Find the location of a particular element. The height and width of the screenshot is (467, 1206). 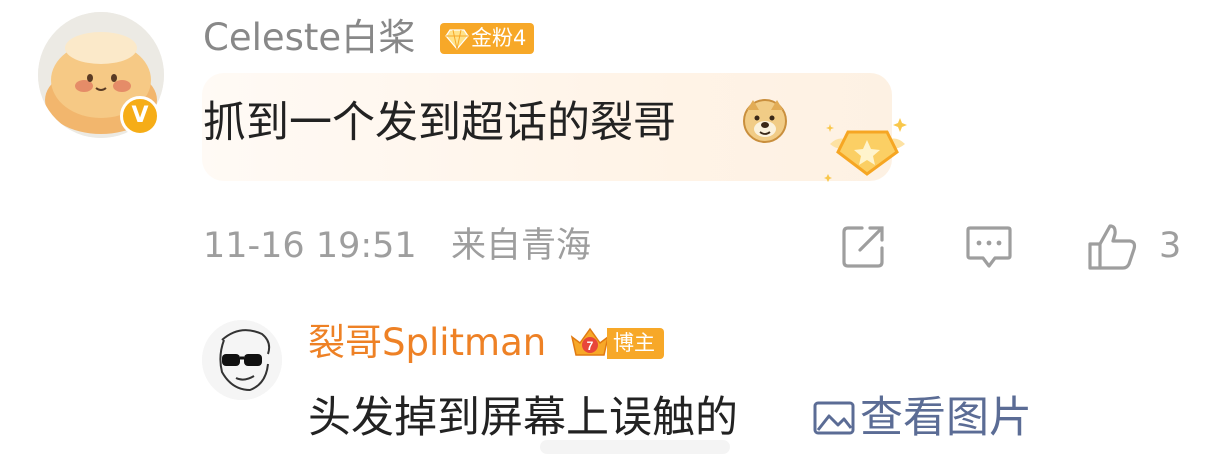

comment-meta: 11-16 19:51 来自青海 is located at coordinates (397, 246).